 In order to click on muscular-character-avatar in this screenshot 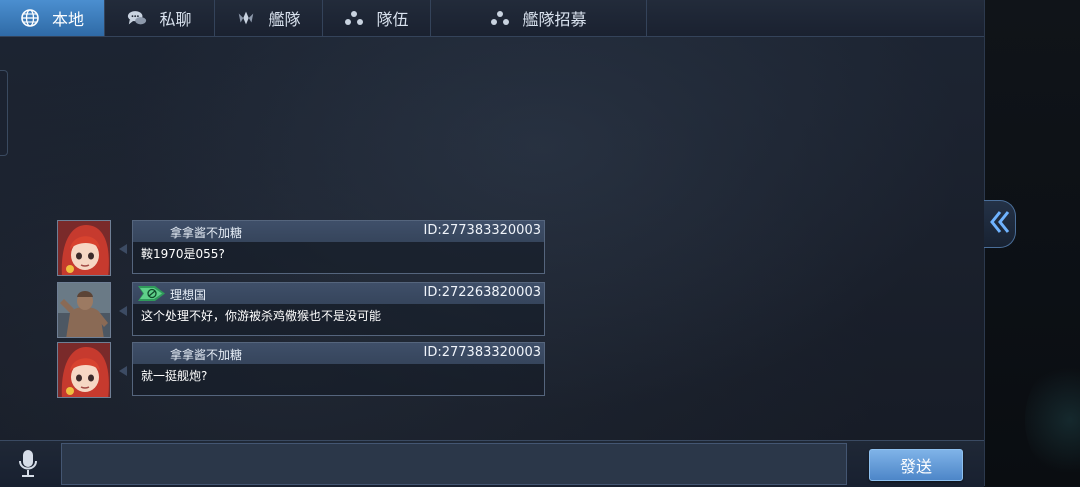, I will do `click(84, 310)`.